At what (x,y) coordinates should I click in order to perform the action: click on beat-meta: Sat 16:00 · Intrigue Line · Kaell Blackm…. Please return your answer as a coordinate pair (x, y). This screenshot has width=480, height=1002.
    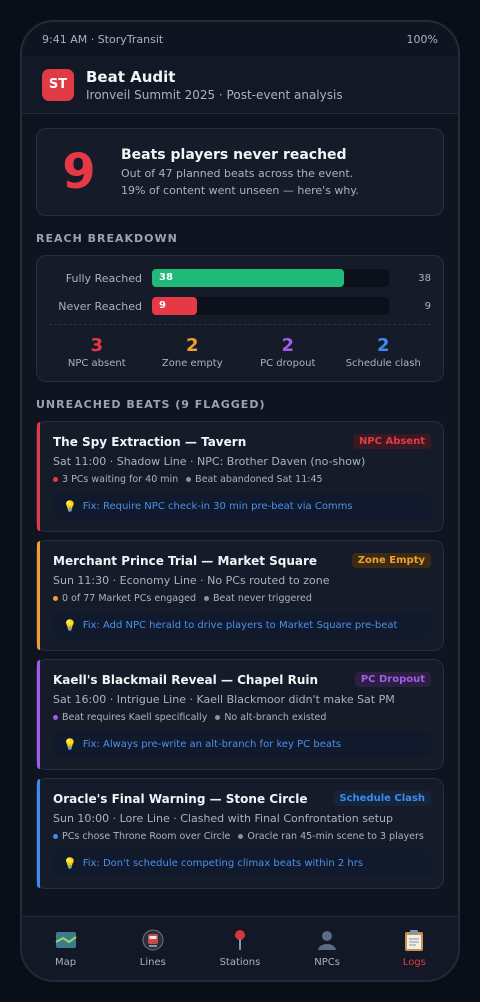
    Looking at the image, I should click on (224, 699).